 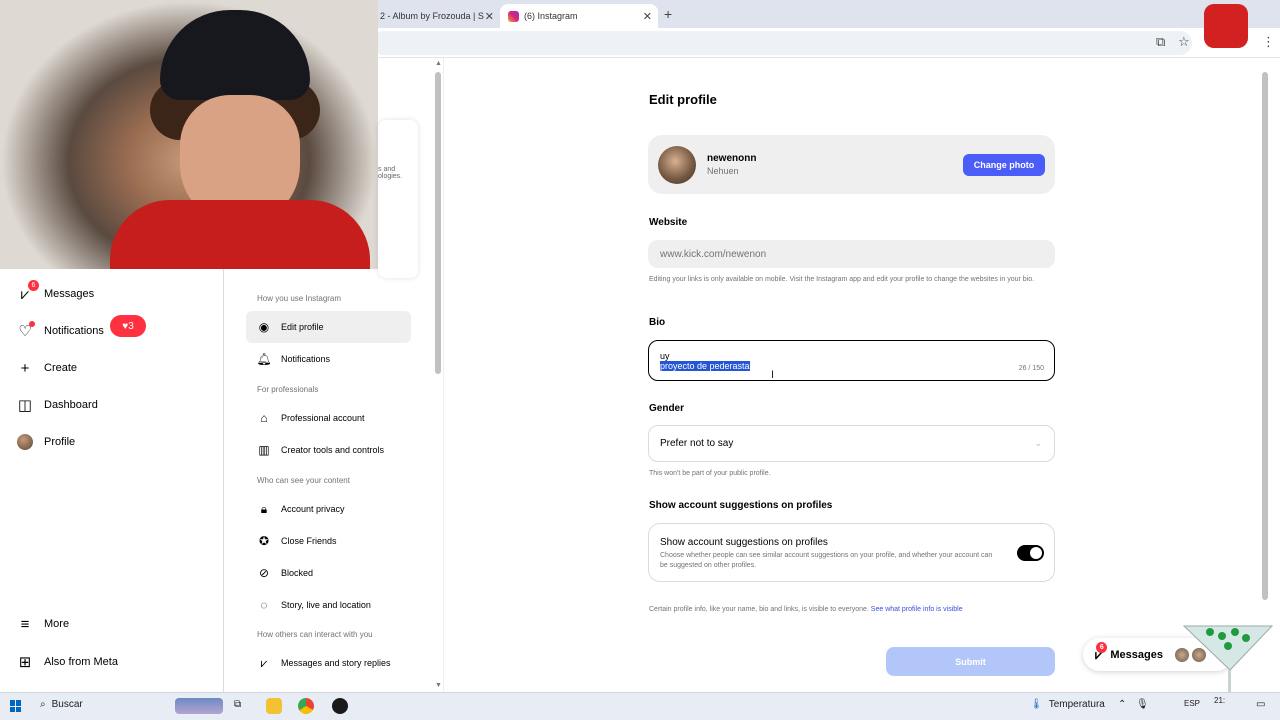 I want to click on bookmark-star-icon: ☆, so click(x=1184, y=42).